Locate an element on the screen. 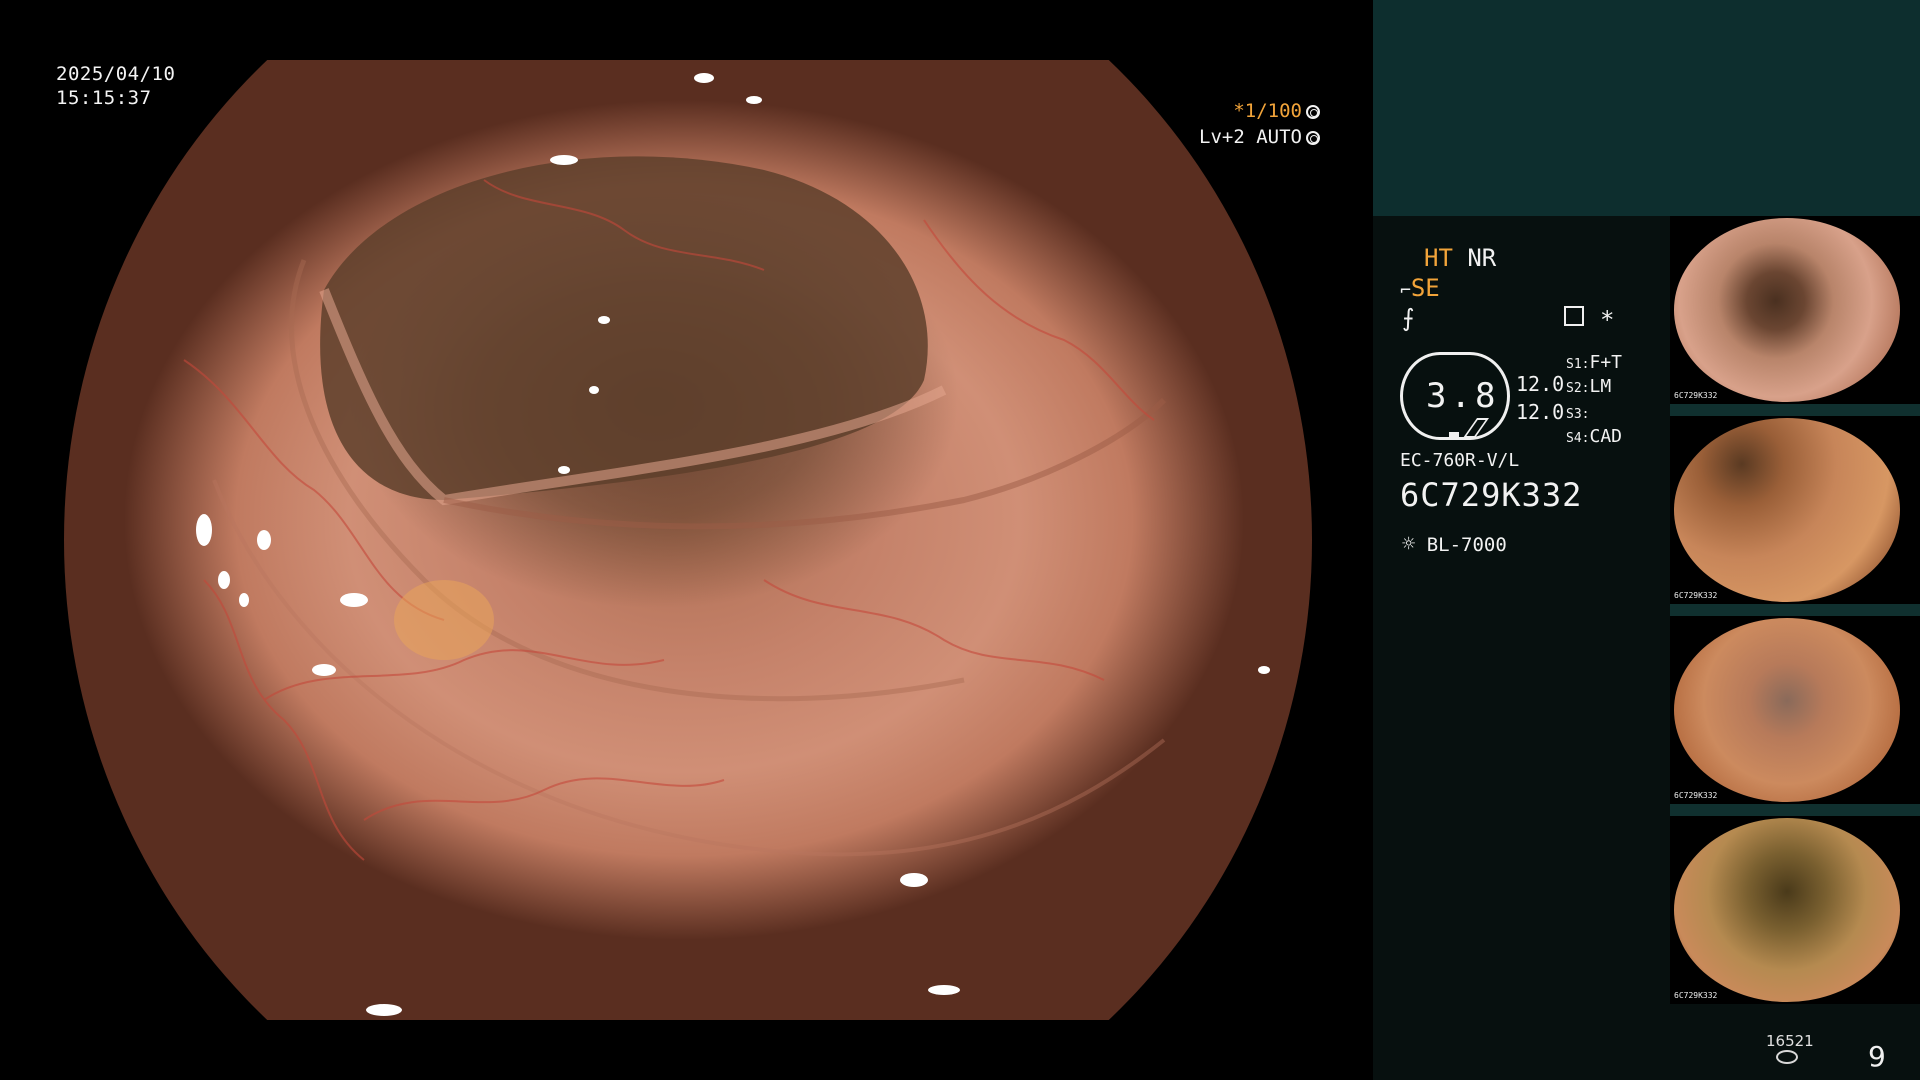 The width and height of the screenshot is (1920, 1080). s3-setting: S3: is located at coordinates (1577, 412).